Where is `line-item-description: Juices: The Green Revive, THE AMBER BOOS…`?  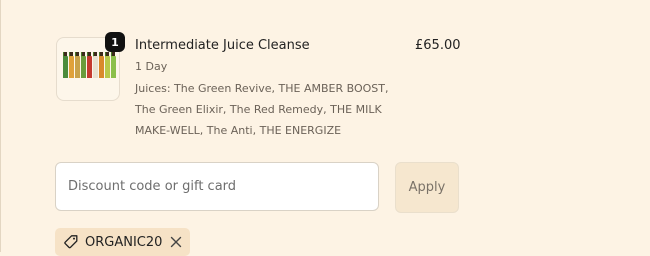 line-item-description: Juices: The Green Revive, THE AMBER BOOS… is located at coordinates (262, 109).